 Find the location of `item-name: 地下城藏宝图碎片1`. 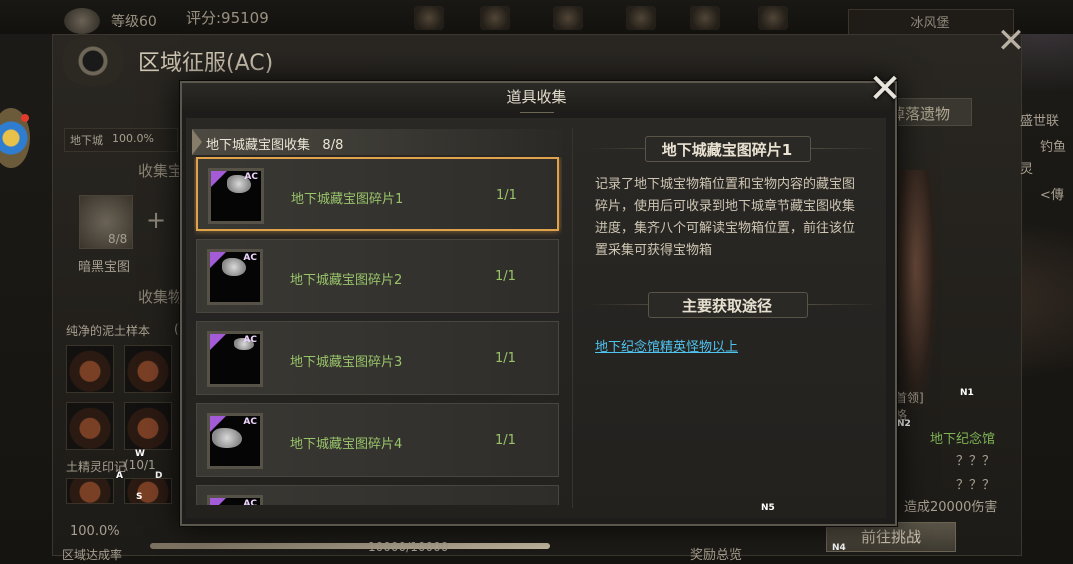

item-name: 地下城藏宝图碎片1 is located at coordinates (347, 199).